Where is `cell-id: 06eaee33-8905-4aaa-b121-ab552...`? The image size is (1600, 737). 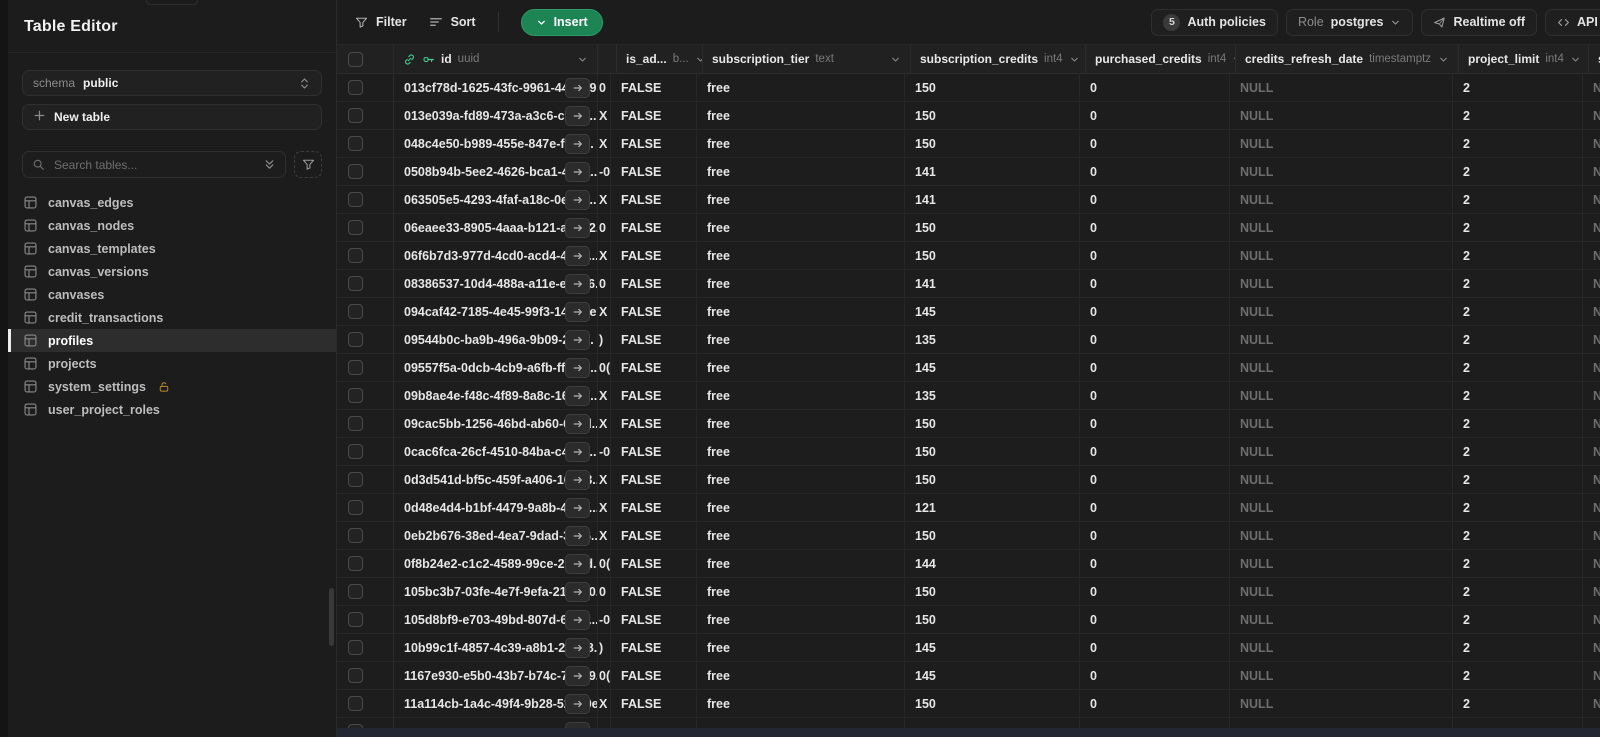 cell-id: 06eaee33-8905-4aaa-b121-ab552... is located at coordinates (496, 227).